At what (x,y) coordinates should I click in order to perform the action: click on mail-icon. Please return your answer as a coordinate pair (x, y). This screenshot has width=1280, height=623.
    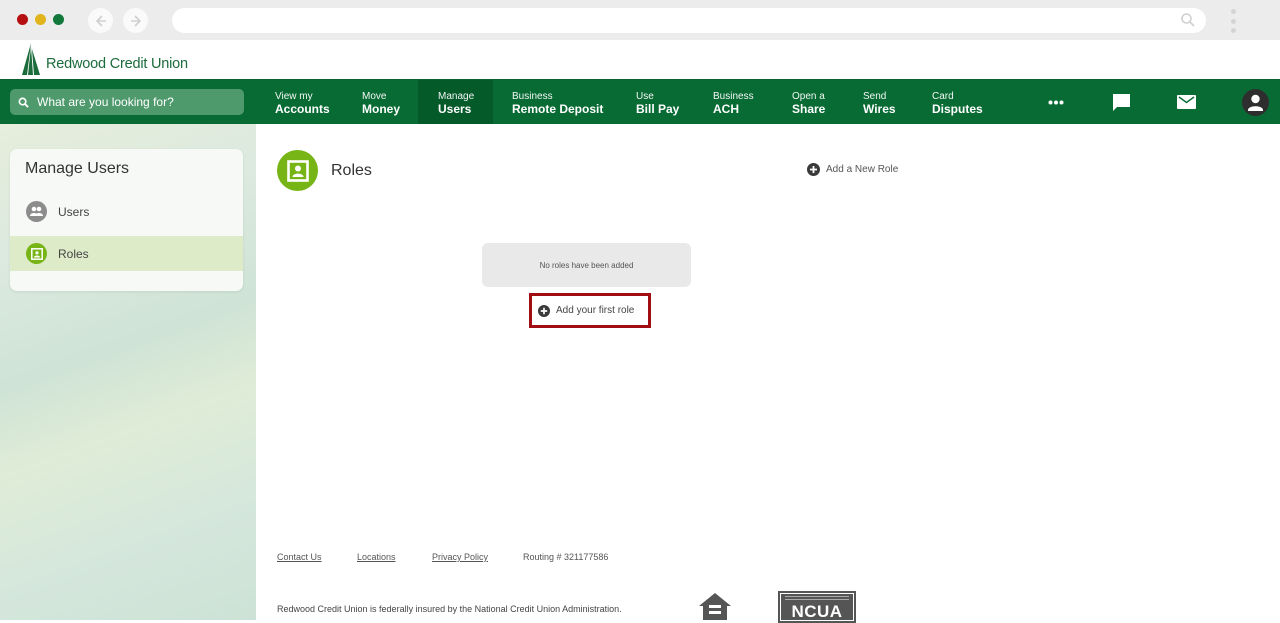
    Looking at the image, I should click on (1186, 102).